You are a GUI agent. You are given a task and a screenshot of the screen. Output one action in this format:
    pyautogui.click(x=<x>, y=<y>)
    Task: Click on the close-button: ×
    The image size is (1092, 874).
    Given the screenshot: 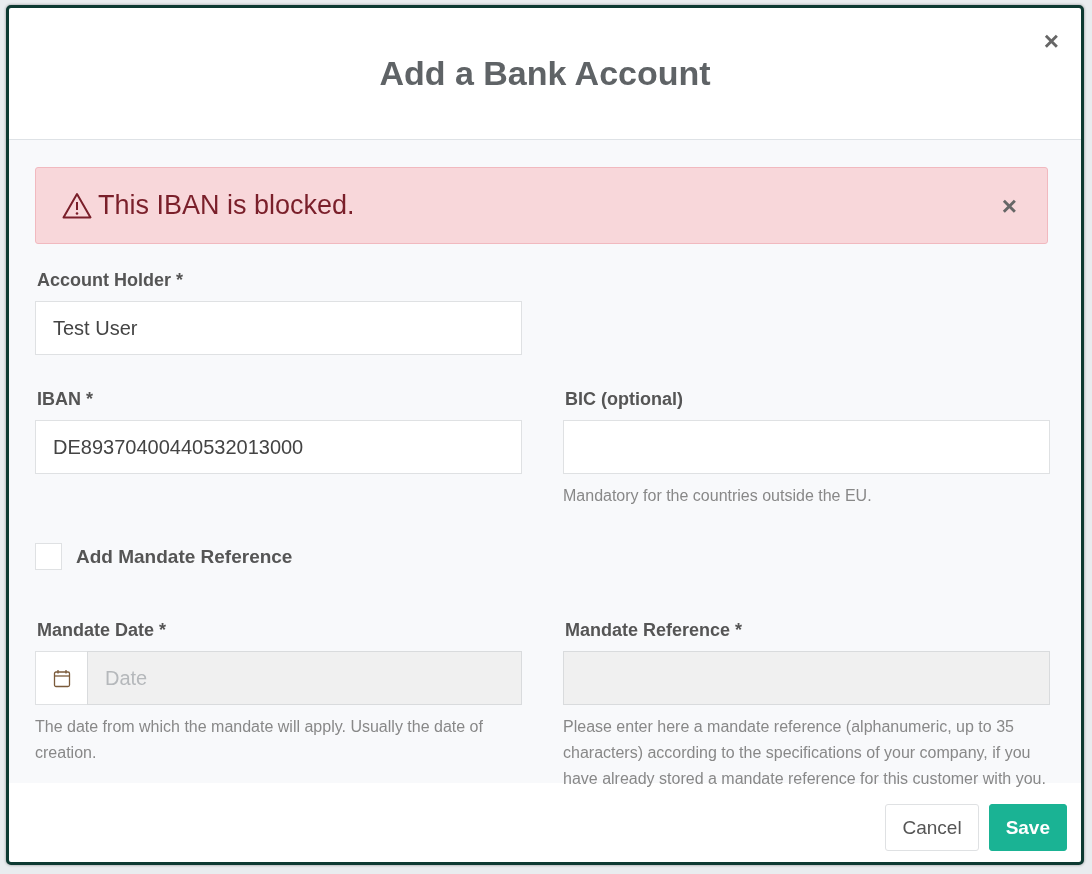 What is the action you would take?
    pyautogui.click(x=1051, y=41)
    